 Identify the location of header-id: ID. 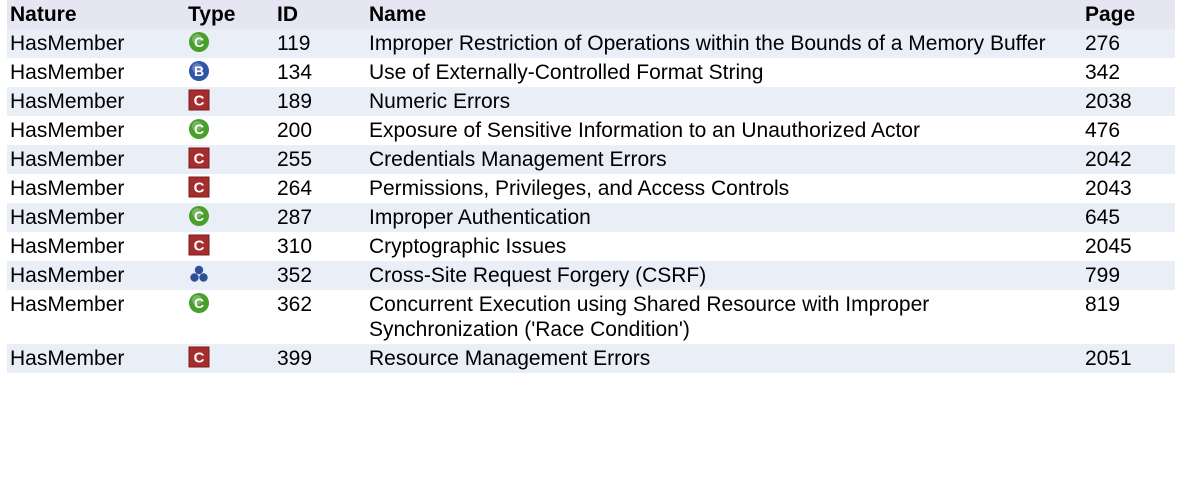
(287, 14).